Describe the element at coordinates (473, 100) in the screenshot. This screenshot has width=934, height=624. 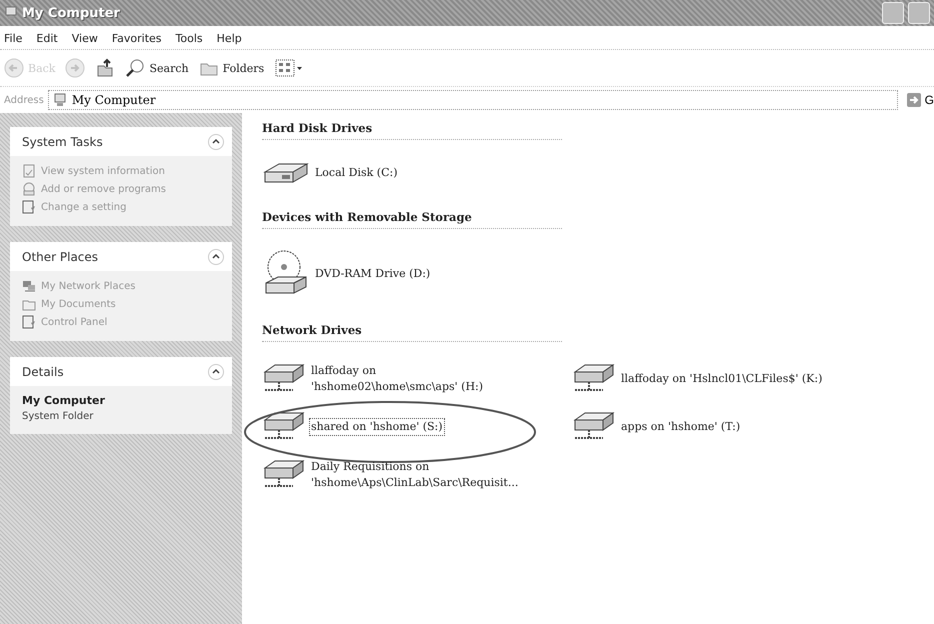
I see `address-field: My Computer` at that location.